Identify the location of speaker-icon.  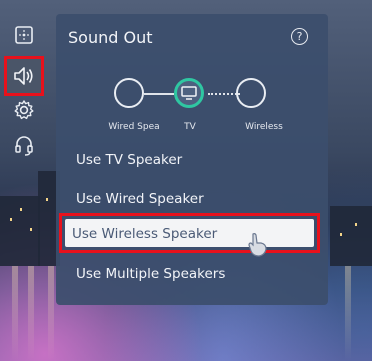
(23, 76).